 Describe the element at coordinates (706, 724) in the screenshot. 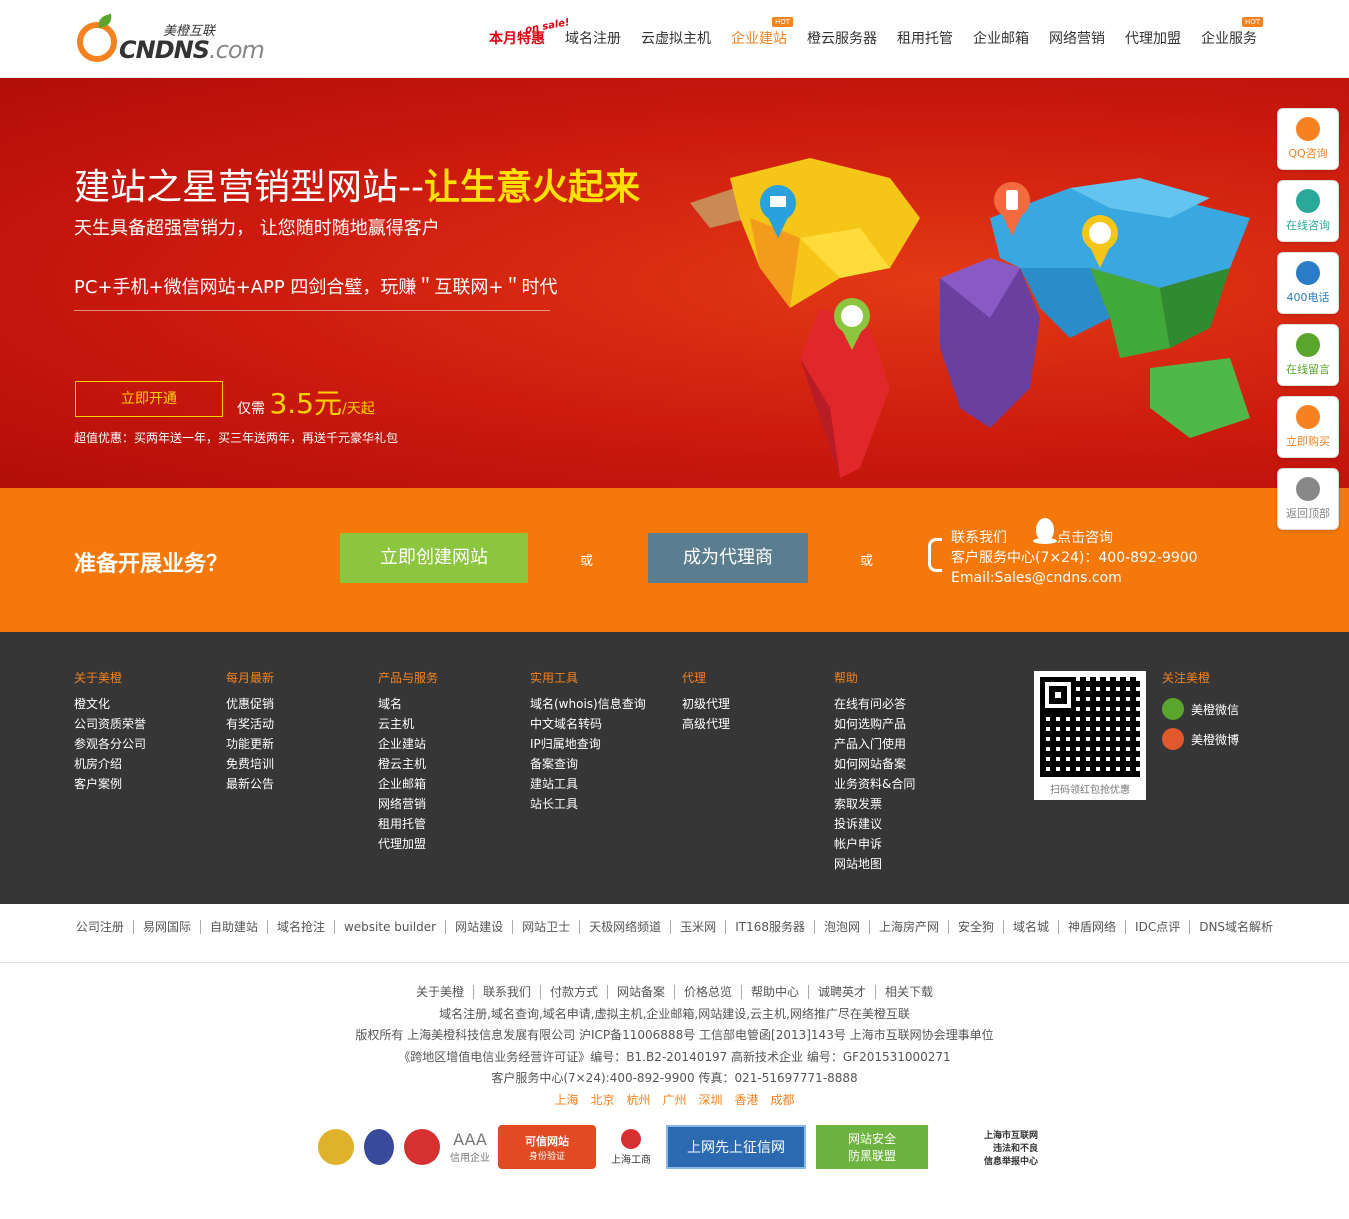

I see `footer-link: 高级代理` at that location.